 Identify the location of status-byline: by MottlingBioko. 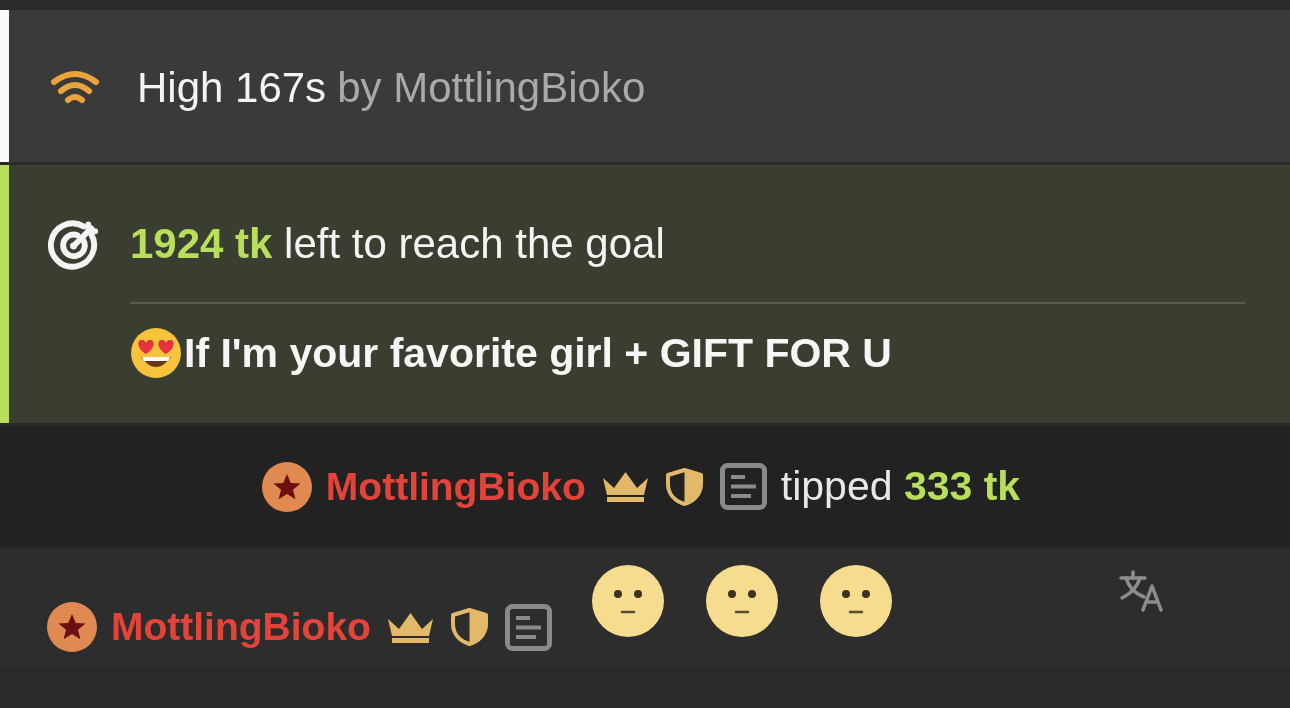
(491, 88).